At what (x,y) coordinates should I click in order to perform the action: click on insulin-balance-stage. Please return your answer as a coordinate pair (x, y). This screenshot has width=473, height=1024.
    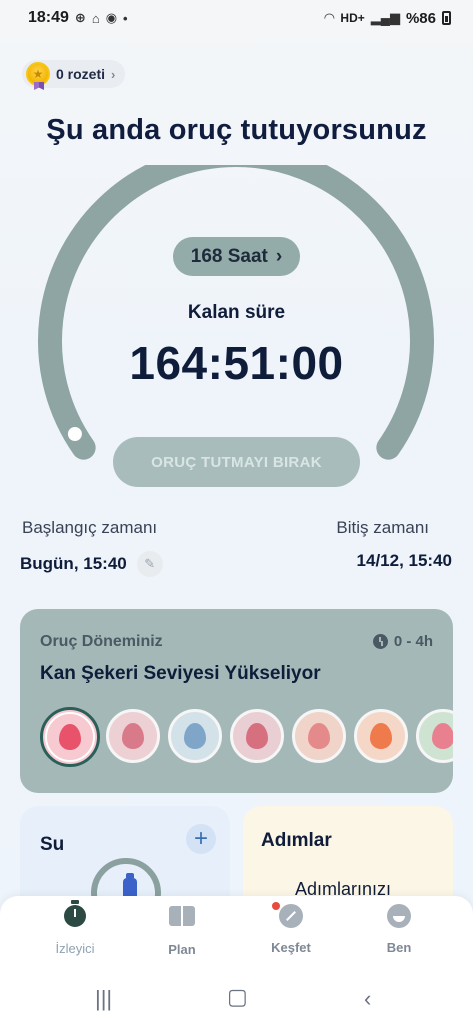
    Looking at the image, I should click on (195, 736).